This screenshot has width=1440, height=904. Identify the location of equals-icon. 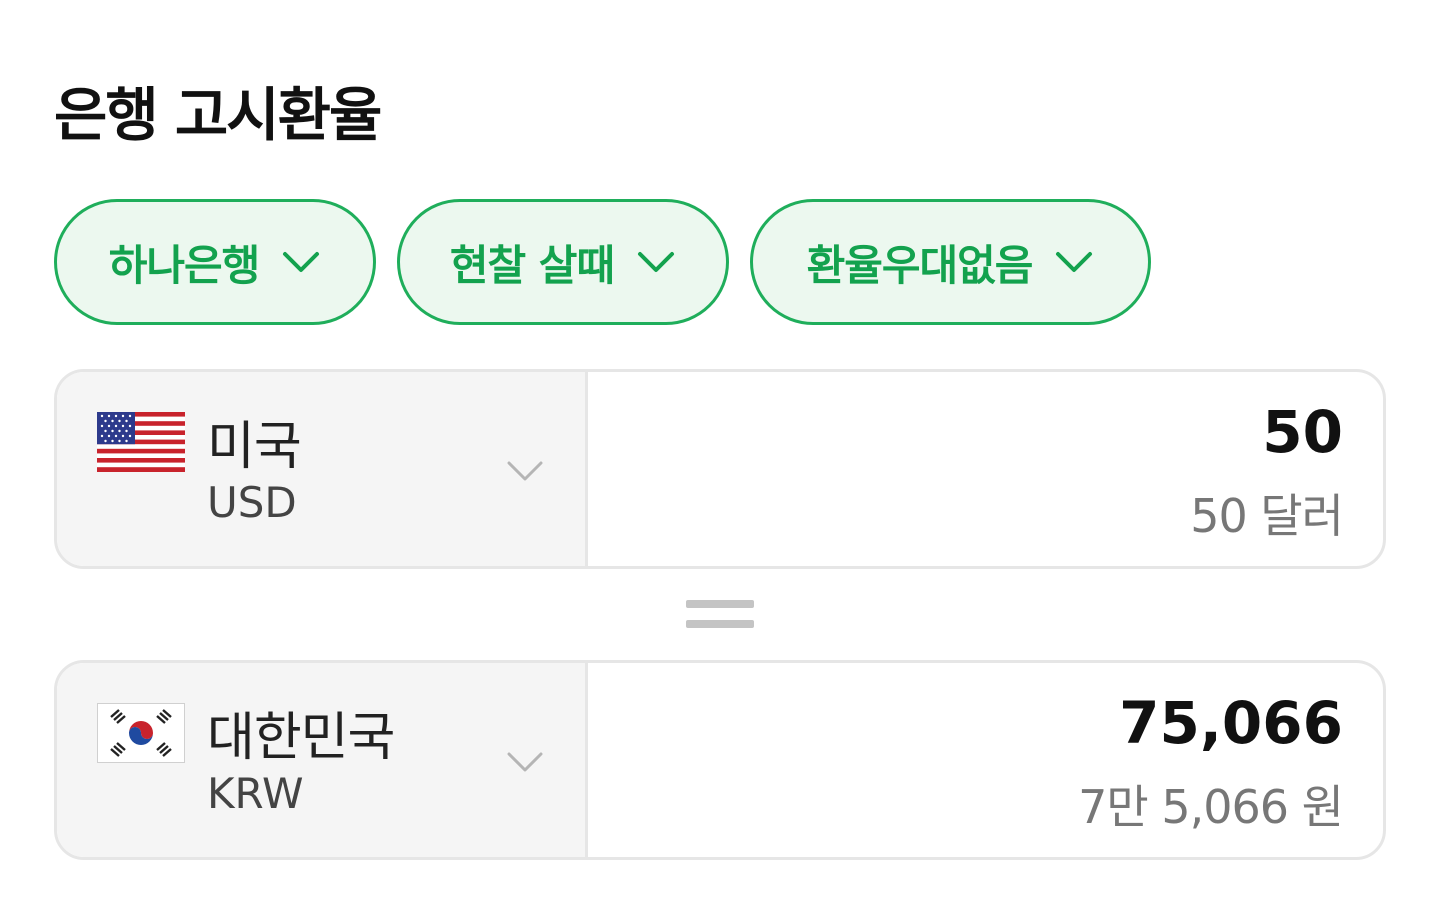
(720, 615).